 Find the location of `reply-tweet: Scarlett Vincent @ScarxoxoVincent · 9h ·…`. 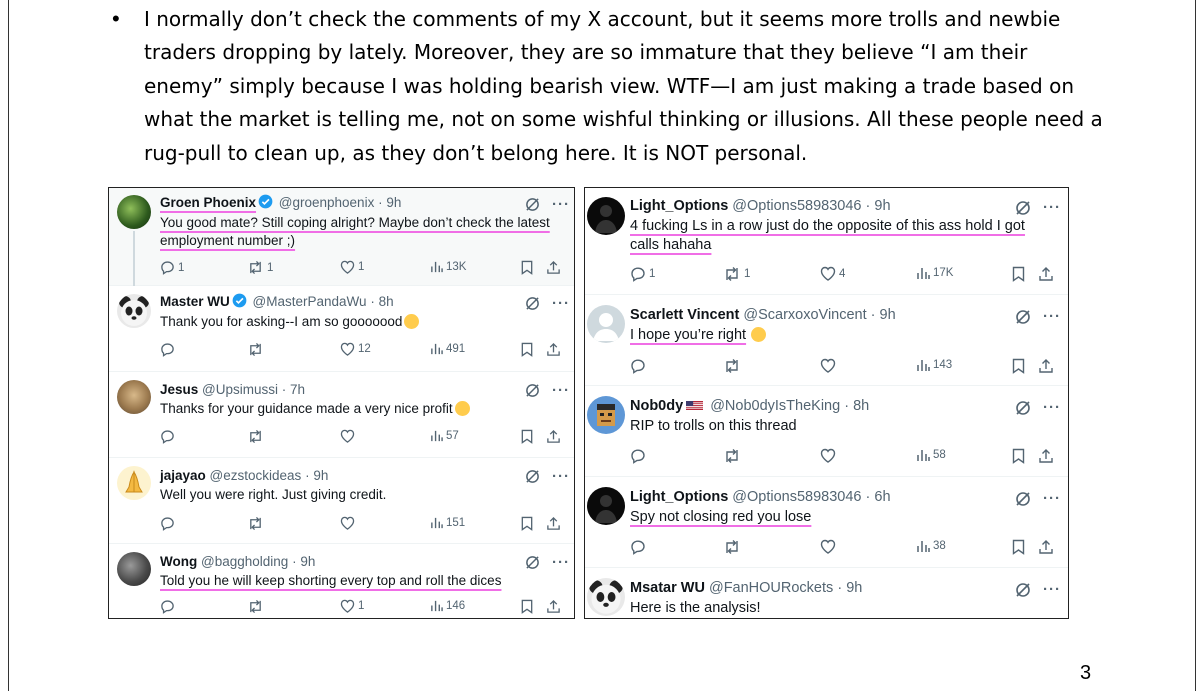

reply-tweet: Scarlett Vincent @ScarxoxoVincent · 9h ·… is located at coordinates (826, 340).